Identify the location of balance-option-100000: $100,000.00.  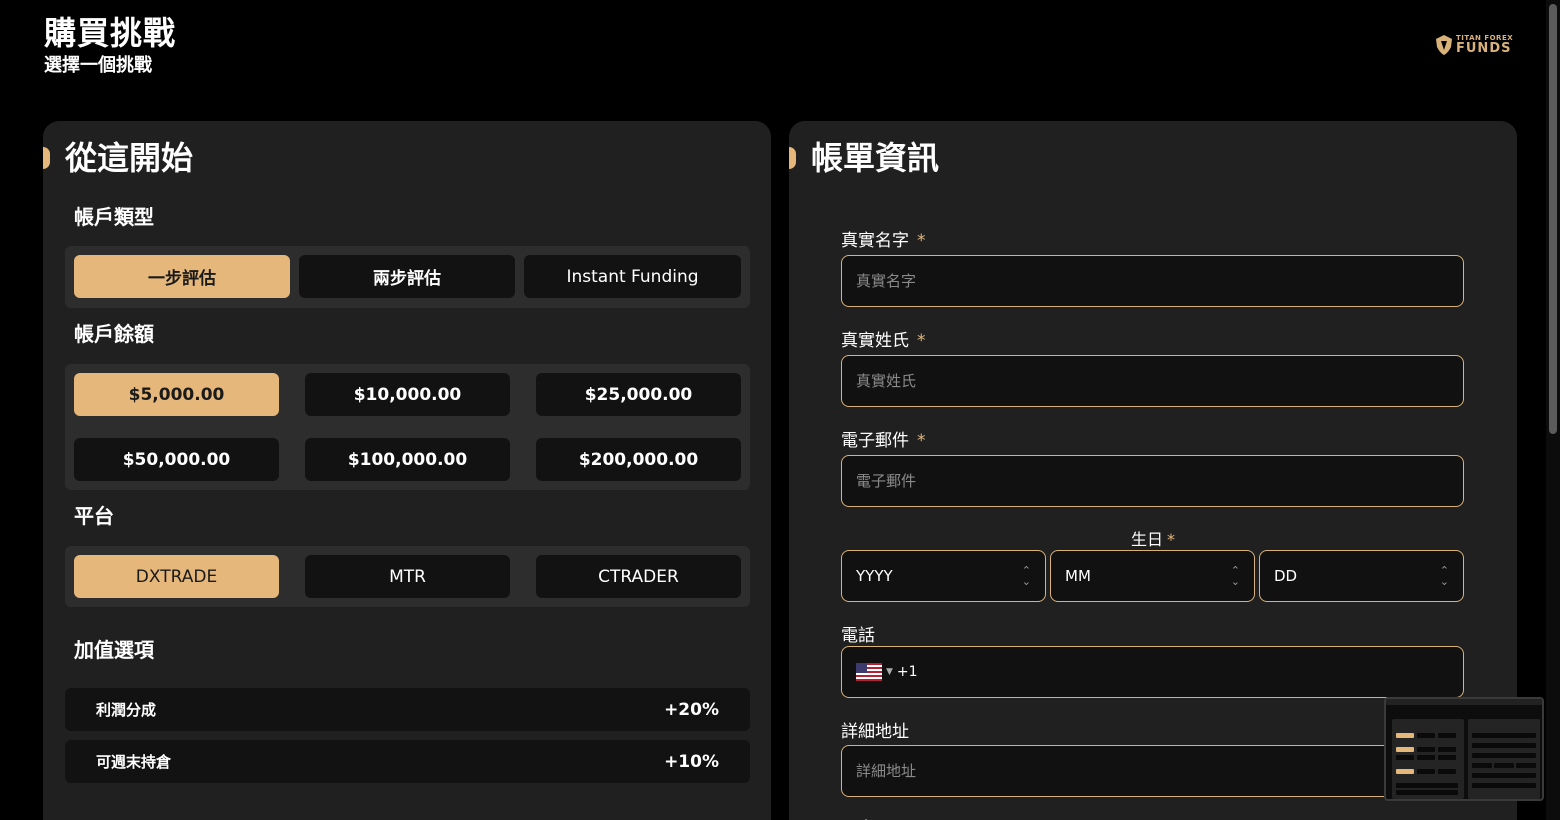
(407, 459).